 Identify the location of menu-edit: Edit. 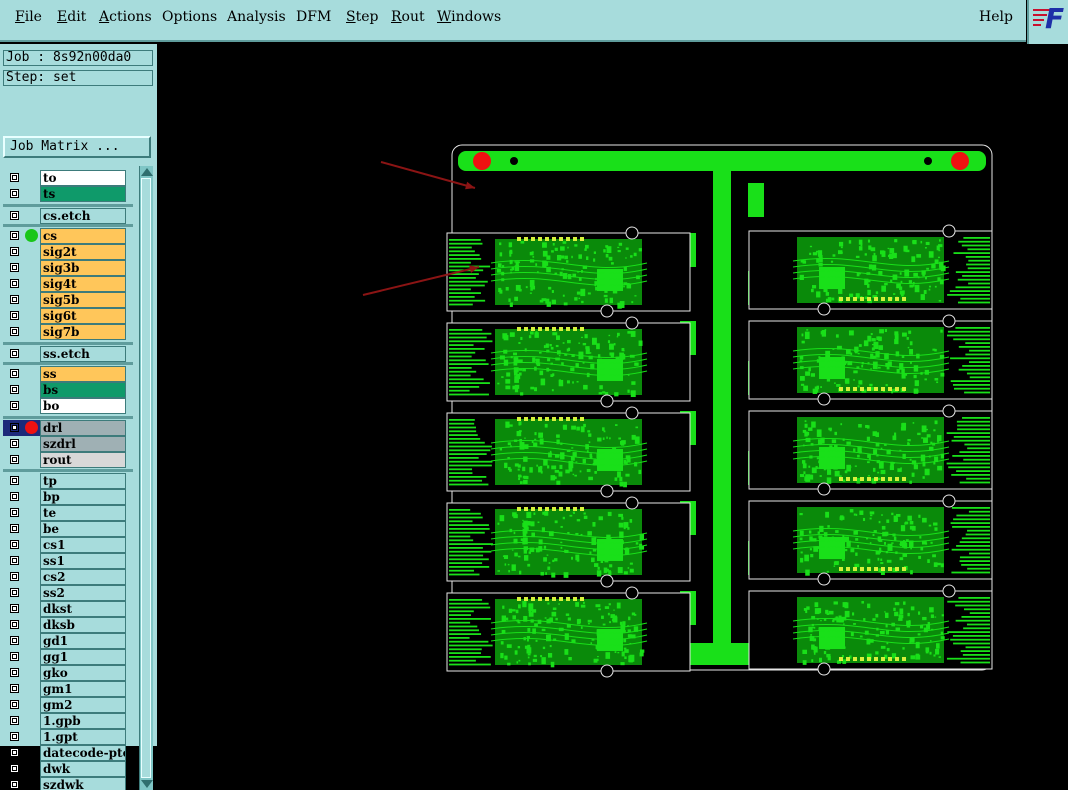
(71, 17).